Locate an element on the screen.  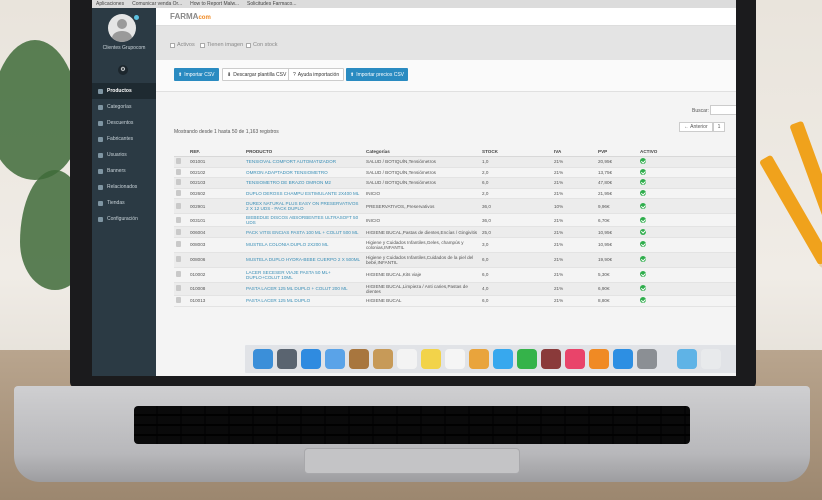
column-header-pvp: PVP is located at coordinates (617, 152).